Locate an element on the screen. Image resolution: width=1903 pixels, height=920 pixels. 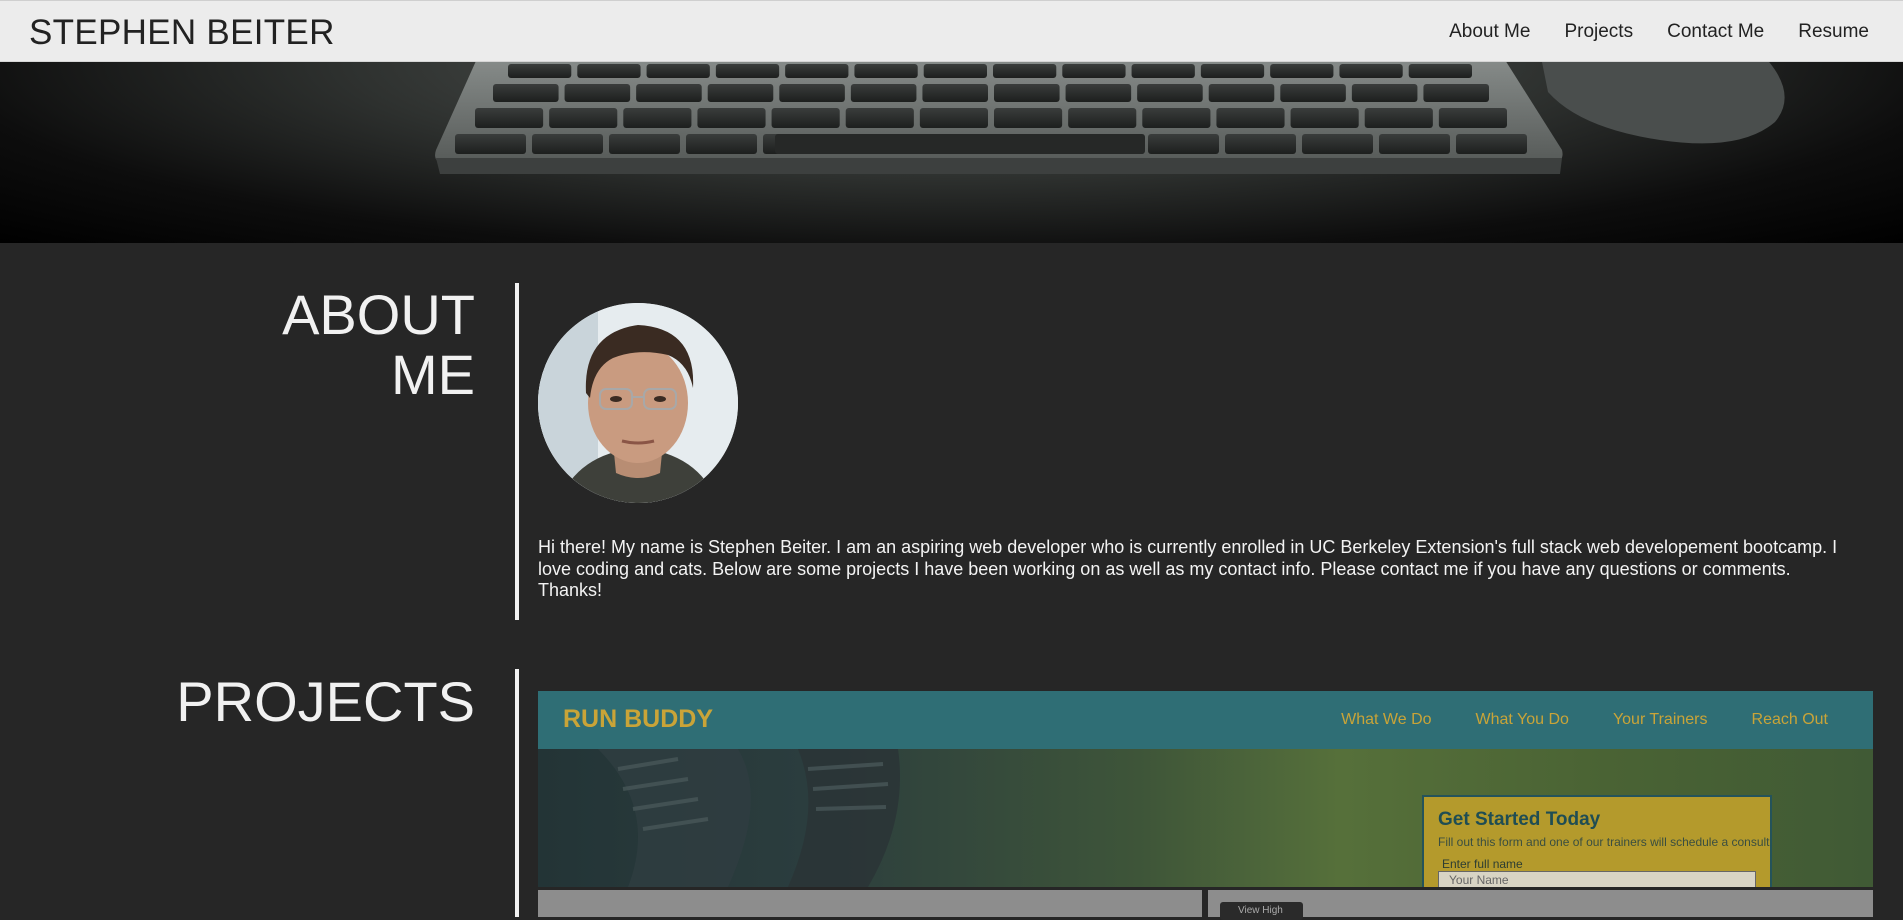
projects-divider is located at coordinates (517, 793).